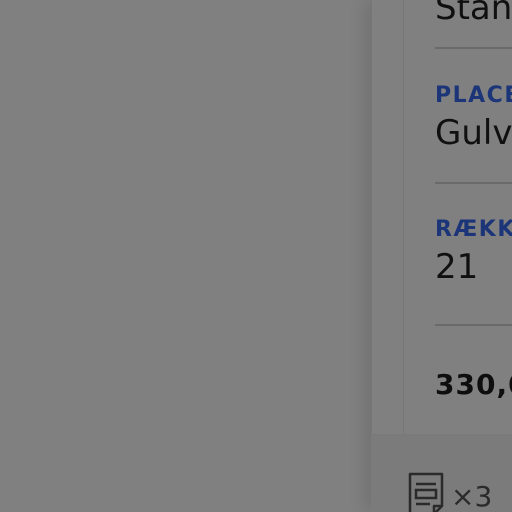 The image size is (512, 512). I want to click on panel-border, so click(371, 218).